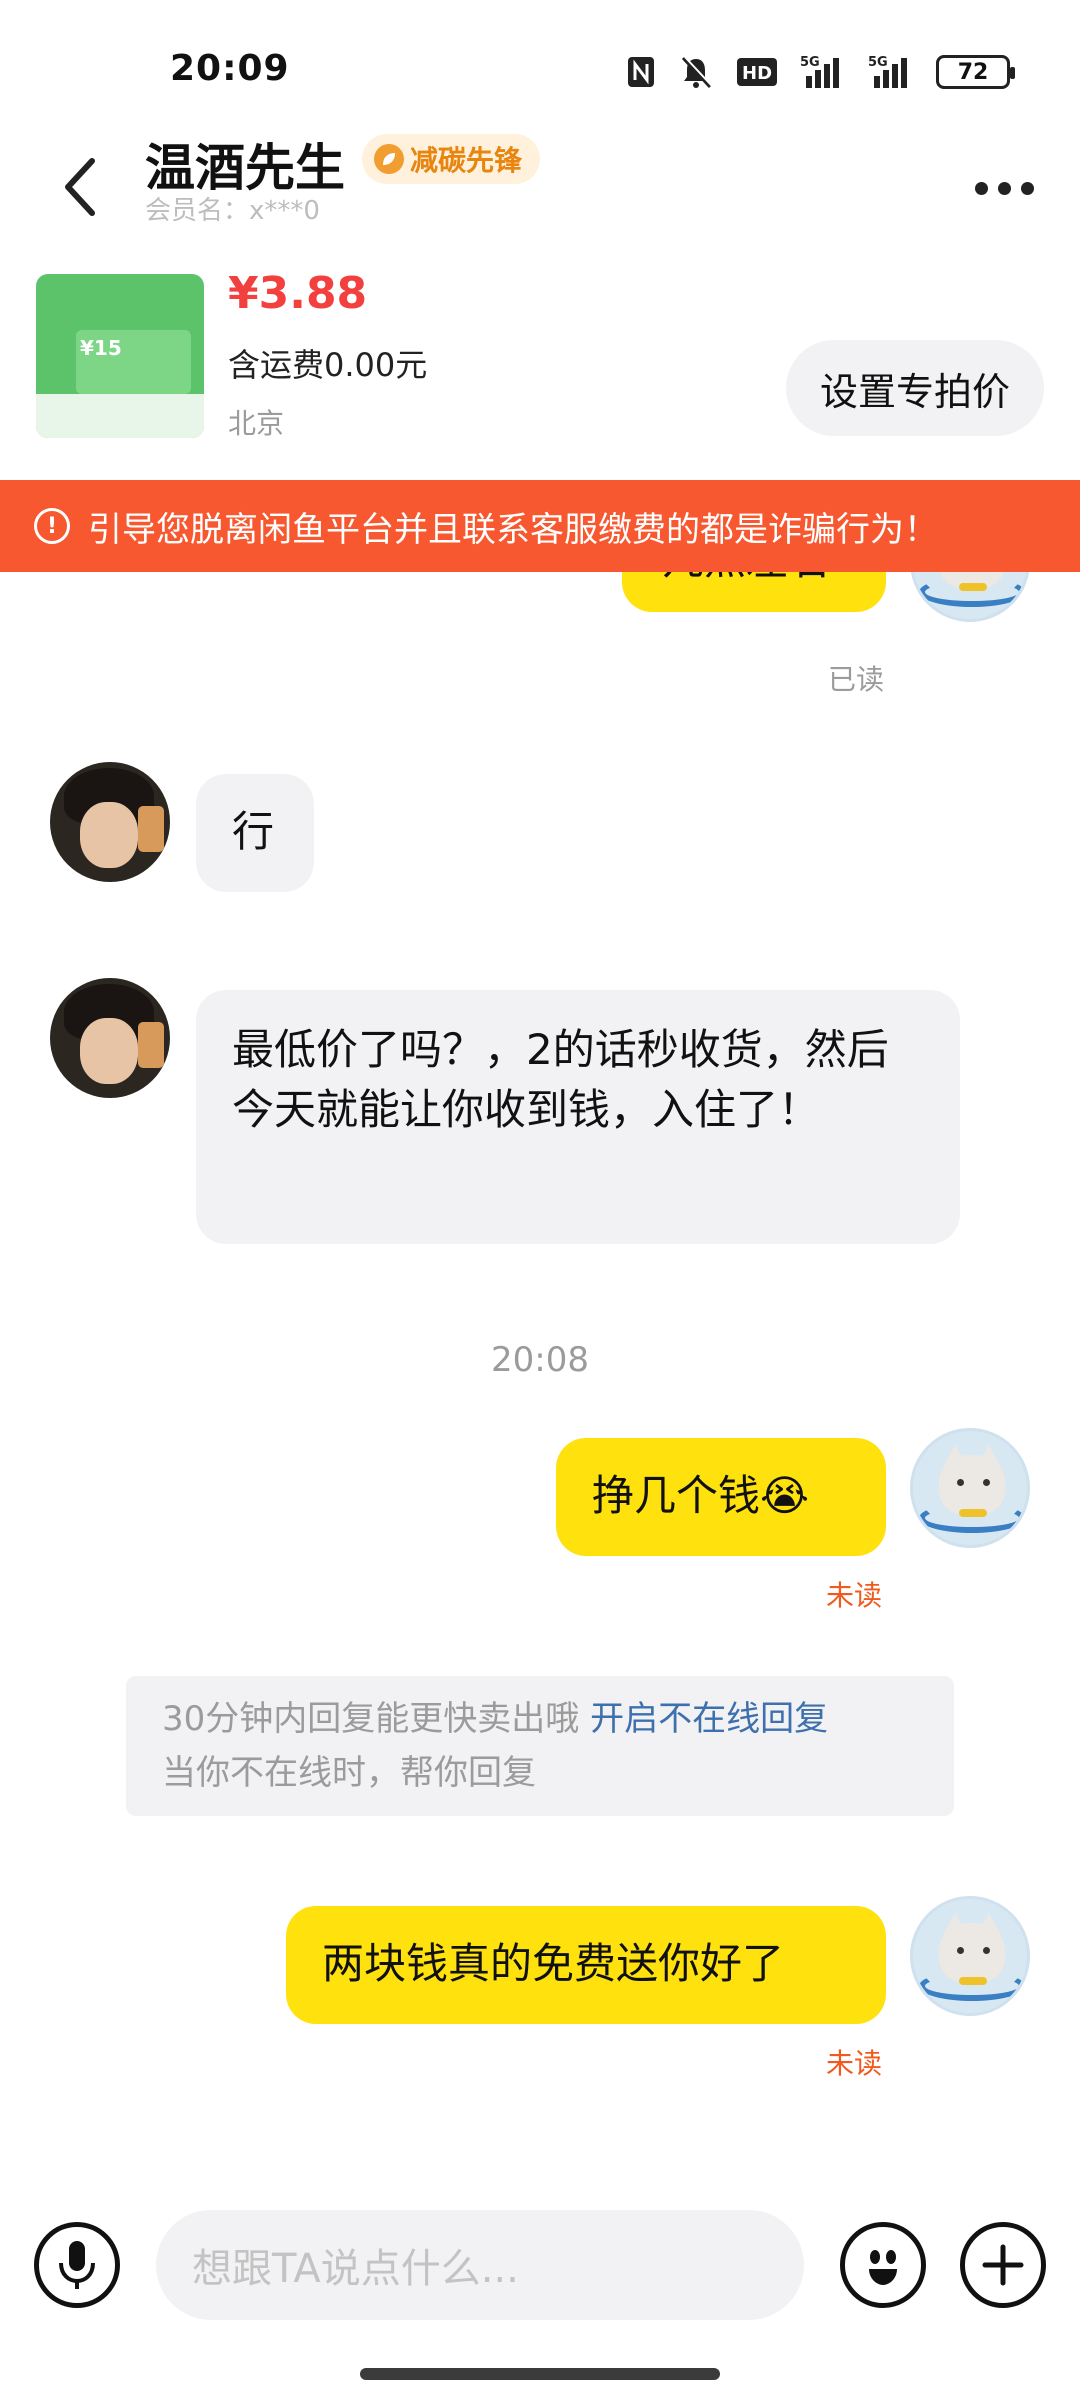 The image size is (1080, 2400). Describe the element at coordinates (578, 1117) in the screenshot. I see `their-message-bubble: 最低价了吗？，2的话秒收货，然后今天就能让你收到钱，入住了！` at that location.